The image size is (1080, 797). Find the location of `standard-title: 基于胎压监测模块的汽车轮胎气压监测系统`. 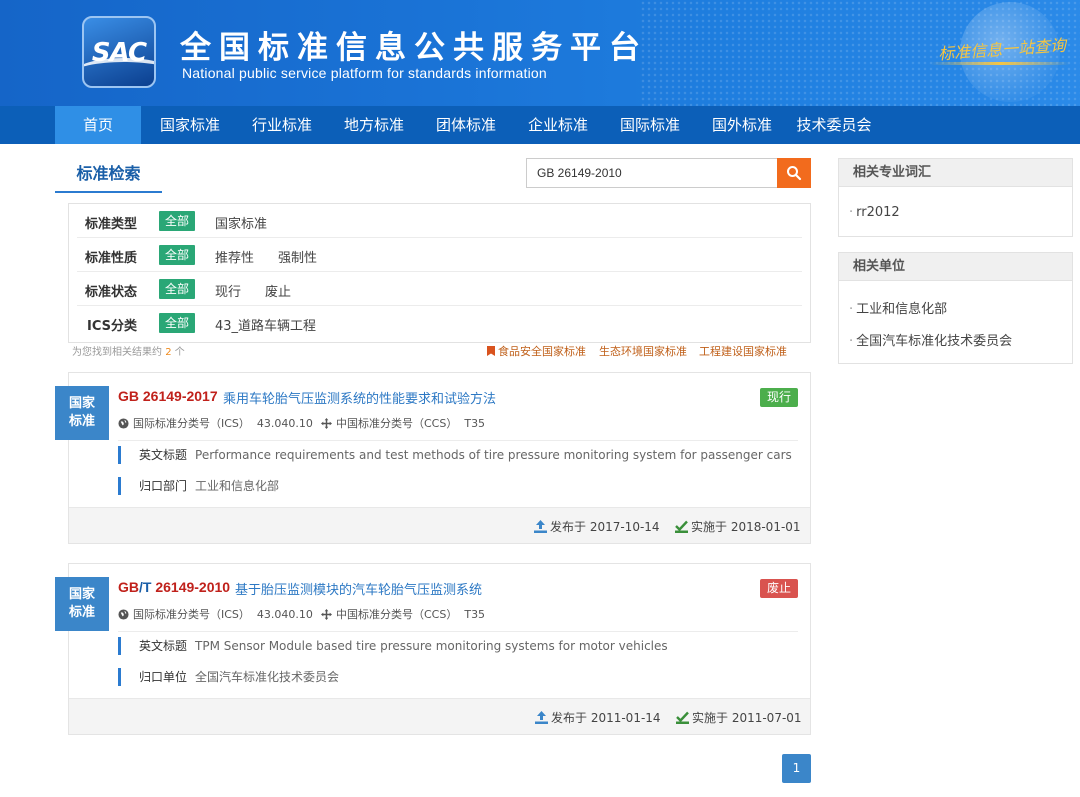

standard-title: 基于胎压监测模块的汽车轮胎气压监测系统 is located at coordinates (358, 588).